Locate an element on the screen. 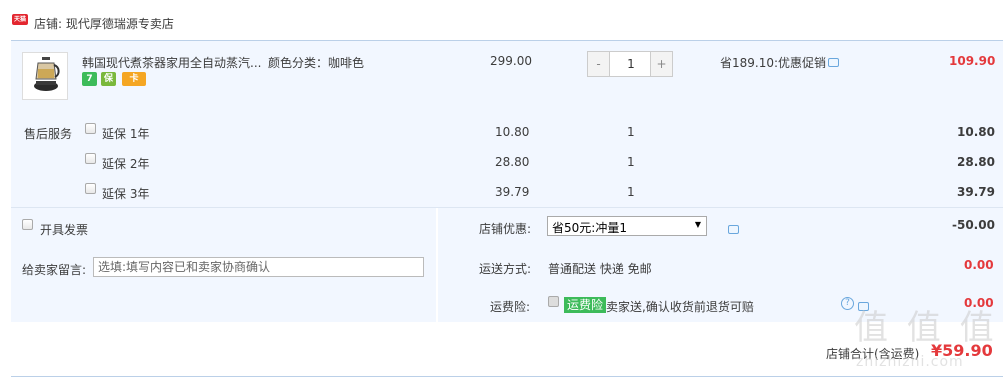  quantity-input: 1 is located at coordinates (631, 64).